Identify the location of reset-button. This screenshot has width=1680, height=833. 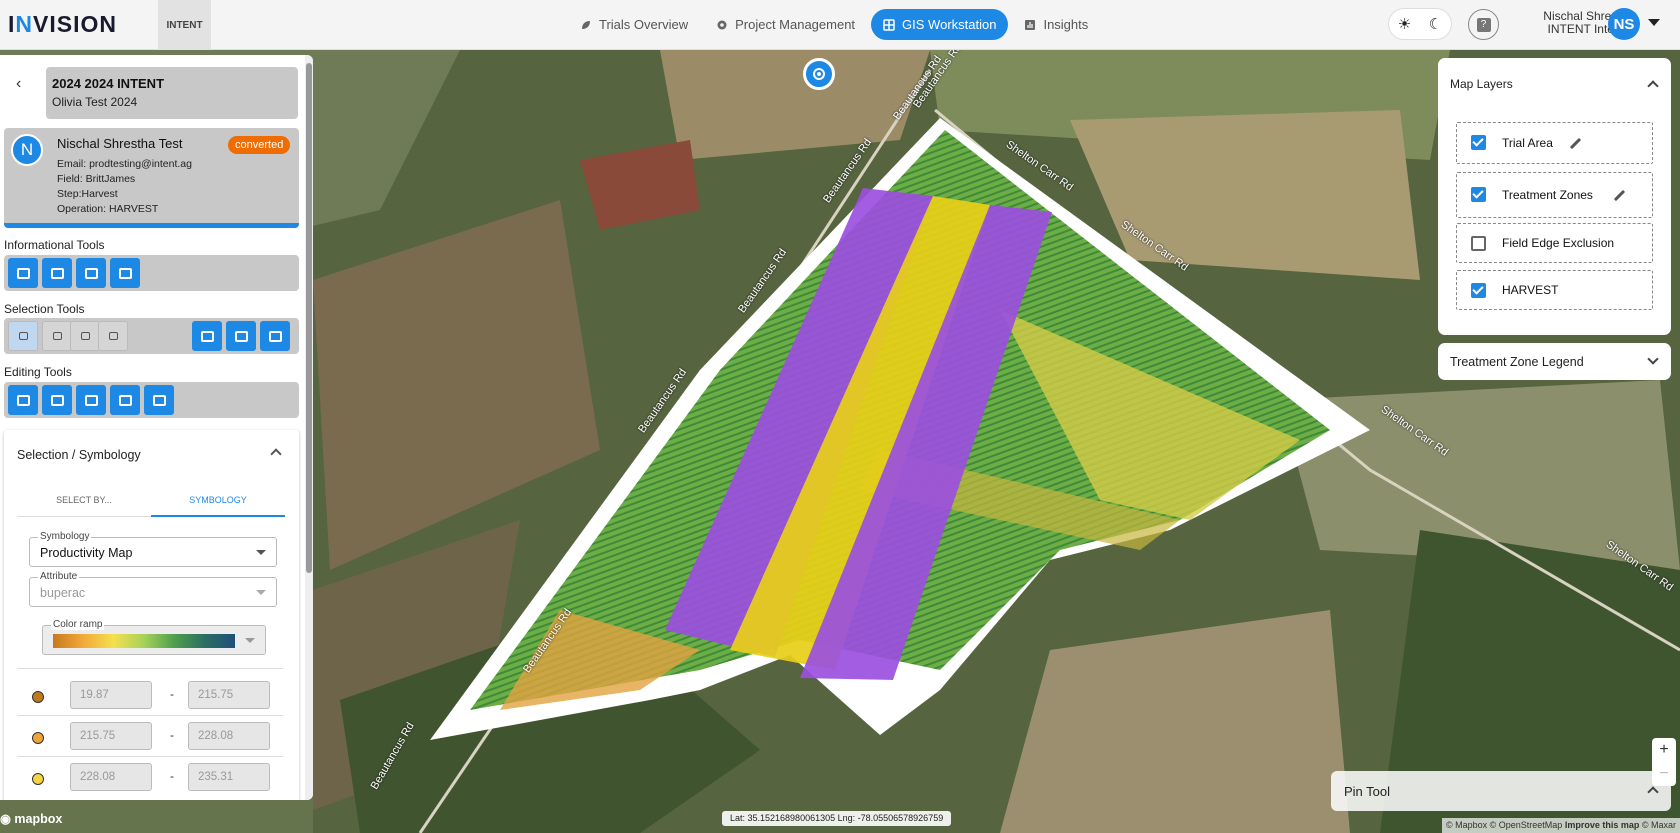
(159, 400).